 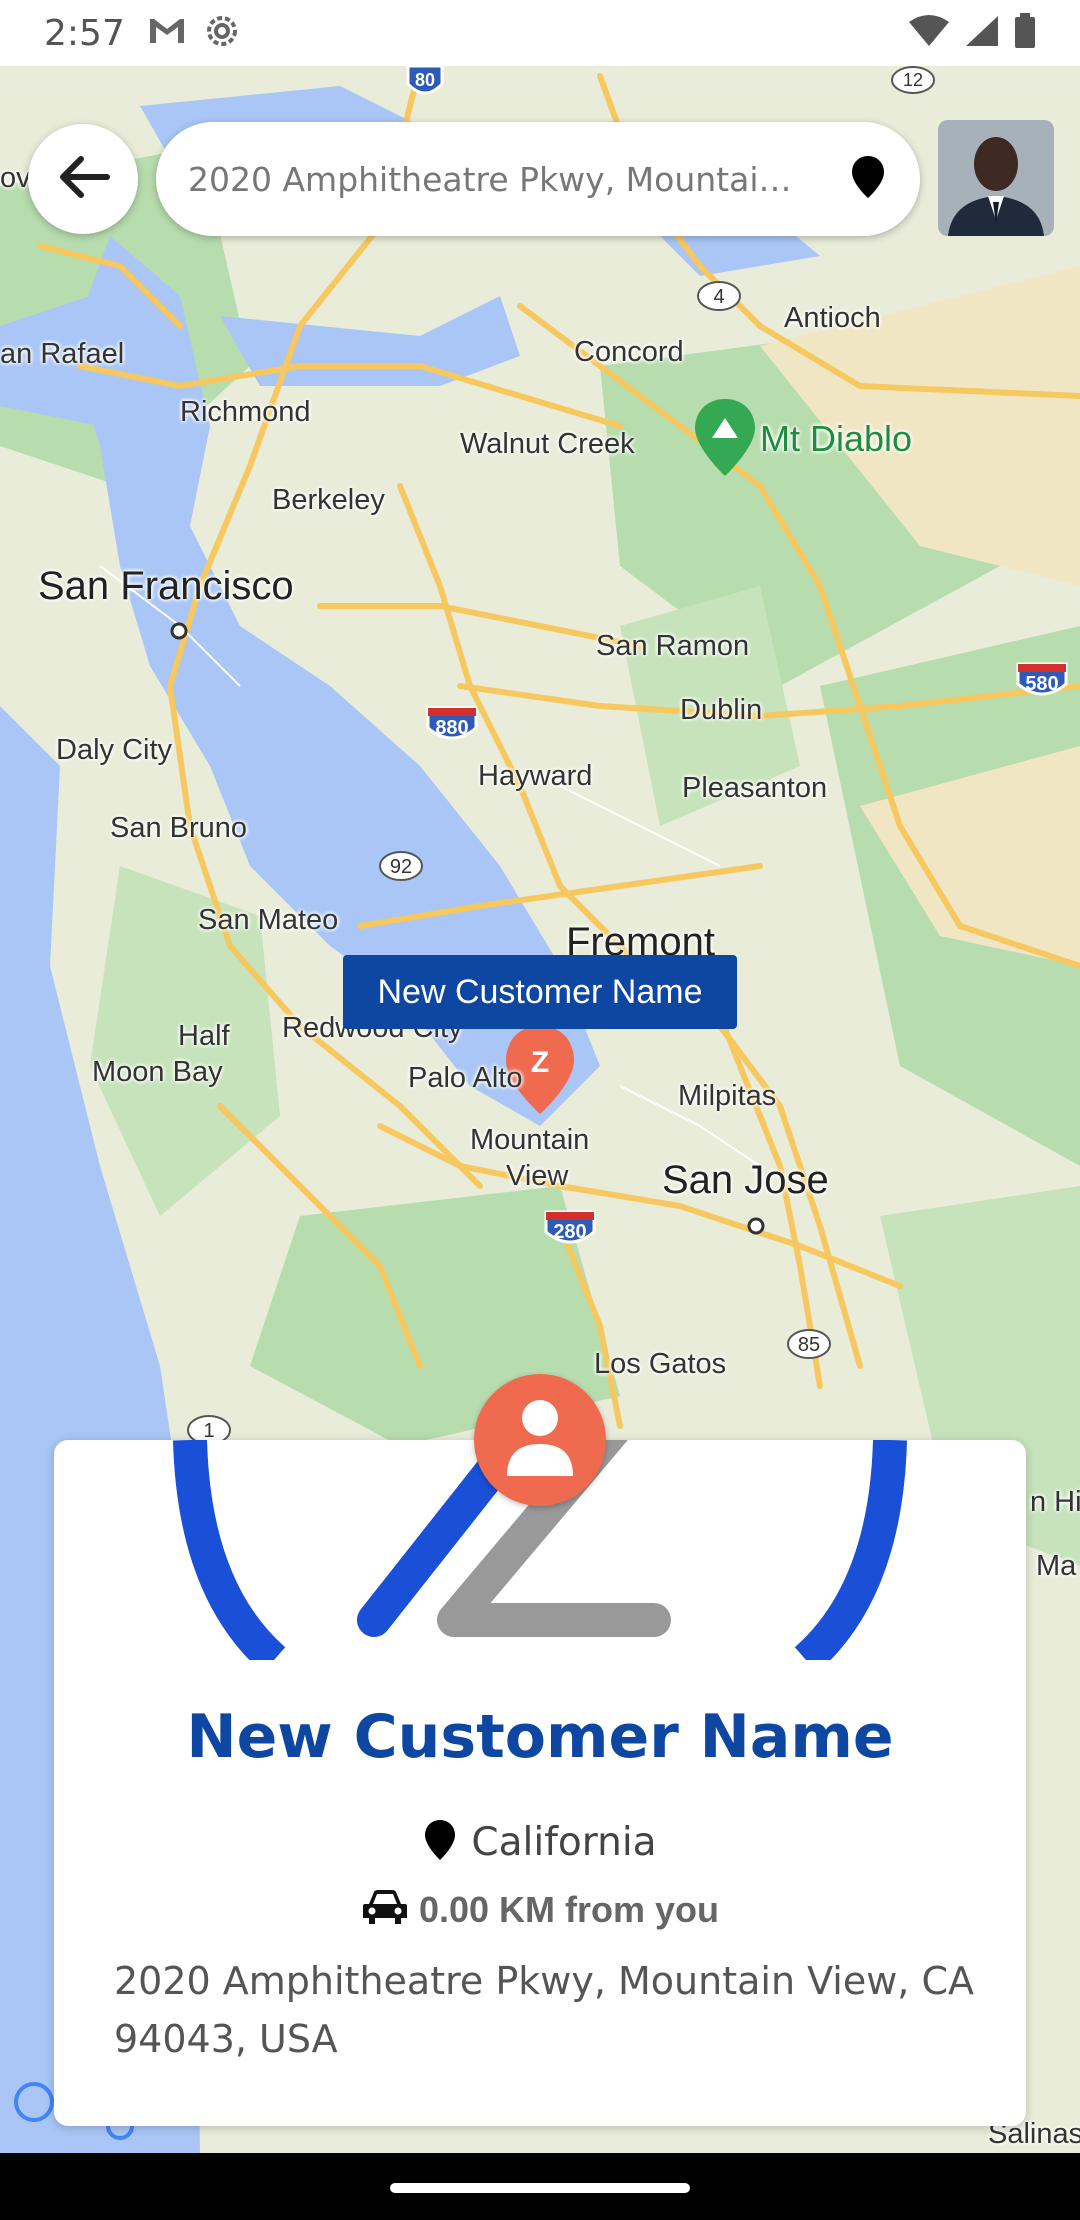 What do you see at coordinates (727, 1096) in the screenshot?
I see `map-label-milpitas: Milpitas` at bounding box center [727, 1096].